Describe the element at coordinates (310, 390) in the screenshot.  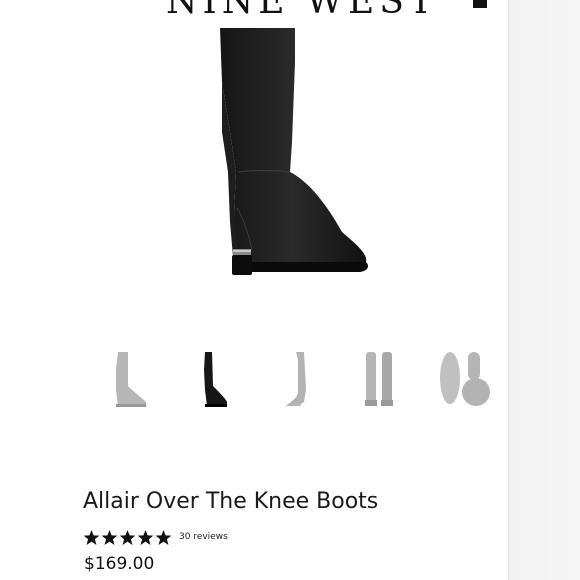
I see `thumbnail-back-view` at that location.